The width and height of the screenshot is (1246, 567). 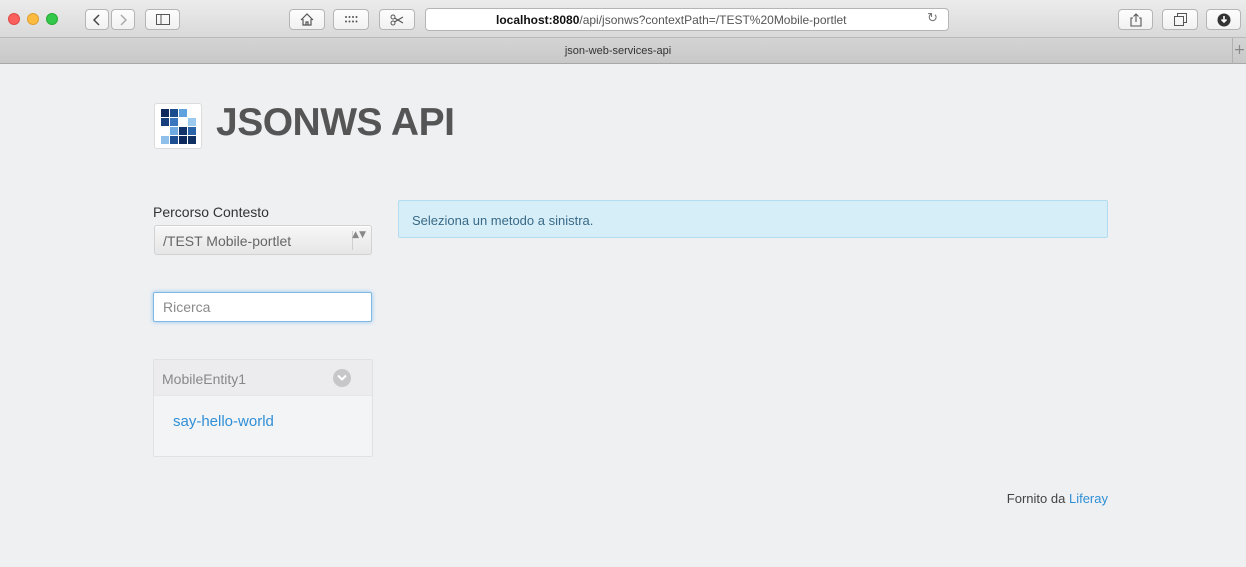 I want to click on context-path-label: Percorso Contesto, so click(x=211, y=212).